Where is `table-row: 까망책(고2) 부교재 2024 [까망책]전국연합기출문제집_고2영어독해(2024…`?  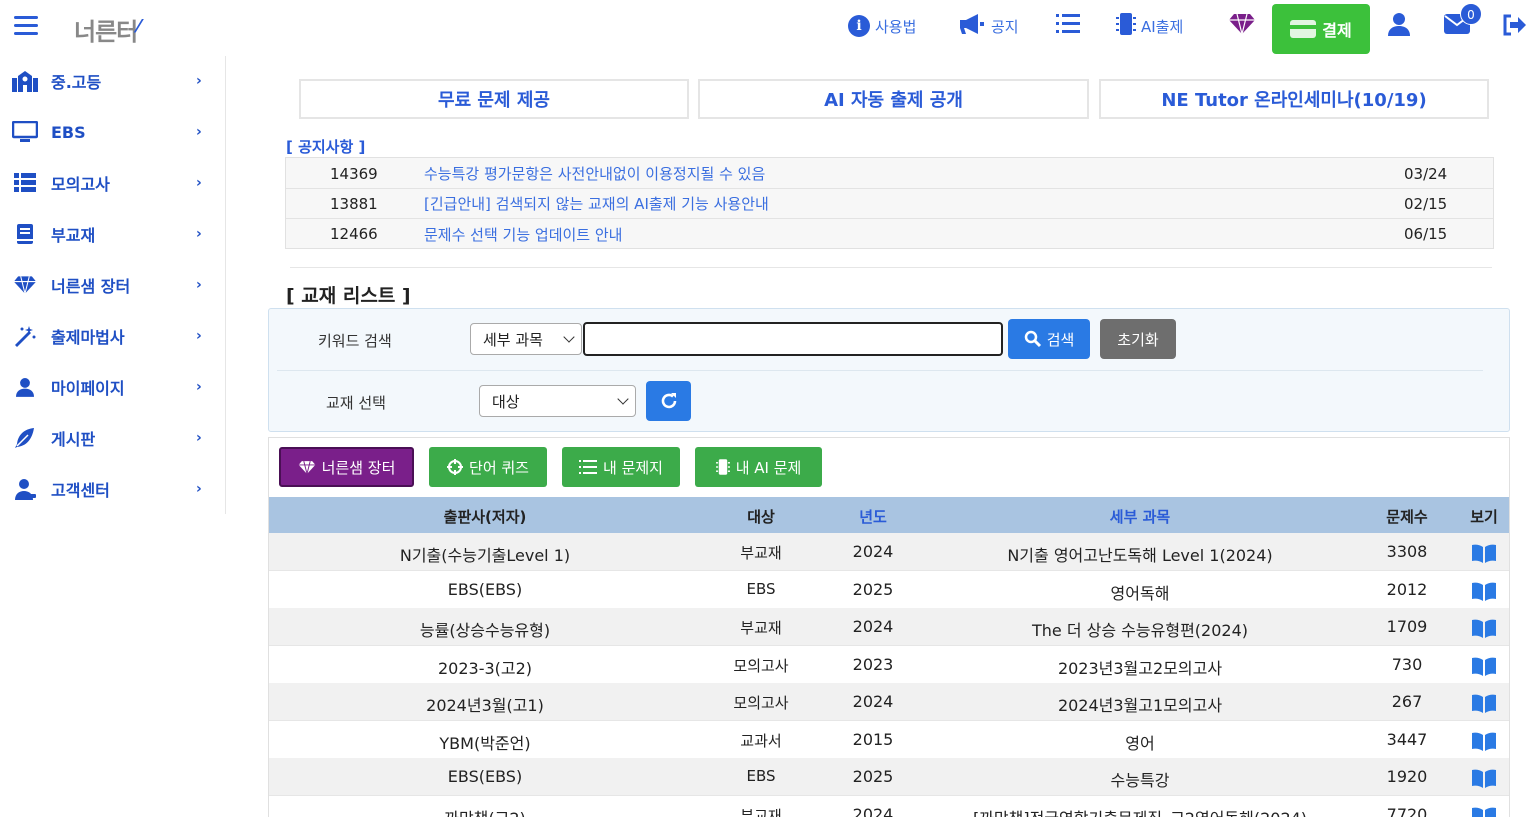 table-row: 까망책(고2) 부교재 2024 [까망책]전국연합기출문제집_고2영어독해(2024… is located at coordinates (889, 806).